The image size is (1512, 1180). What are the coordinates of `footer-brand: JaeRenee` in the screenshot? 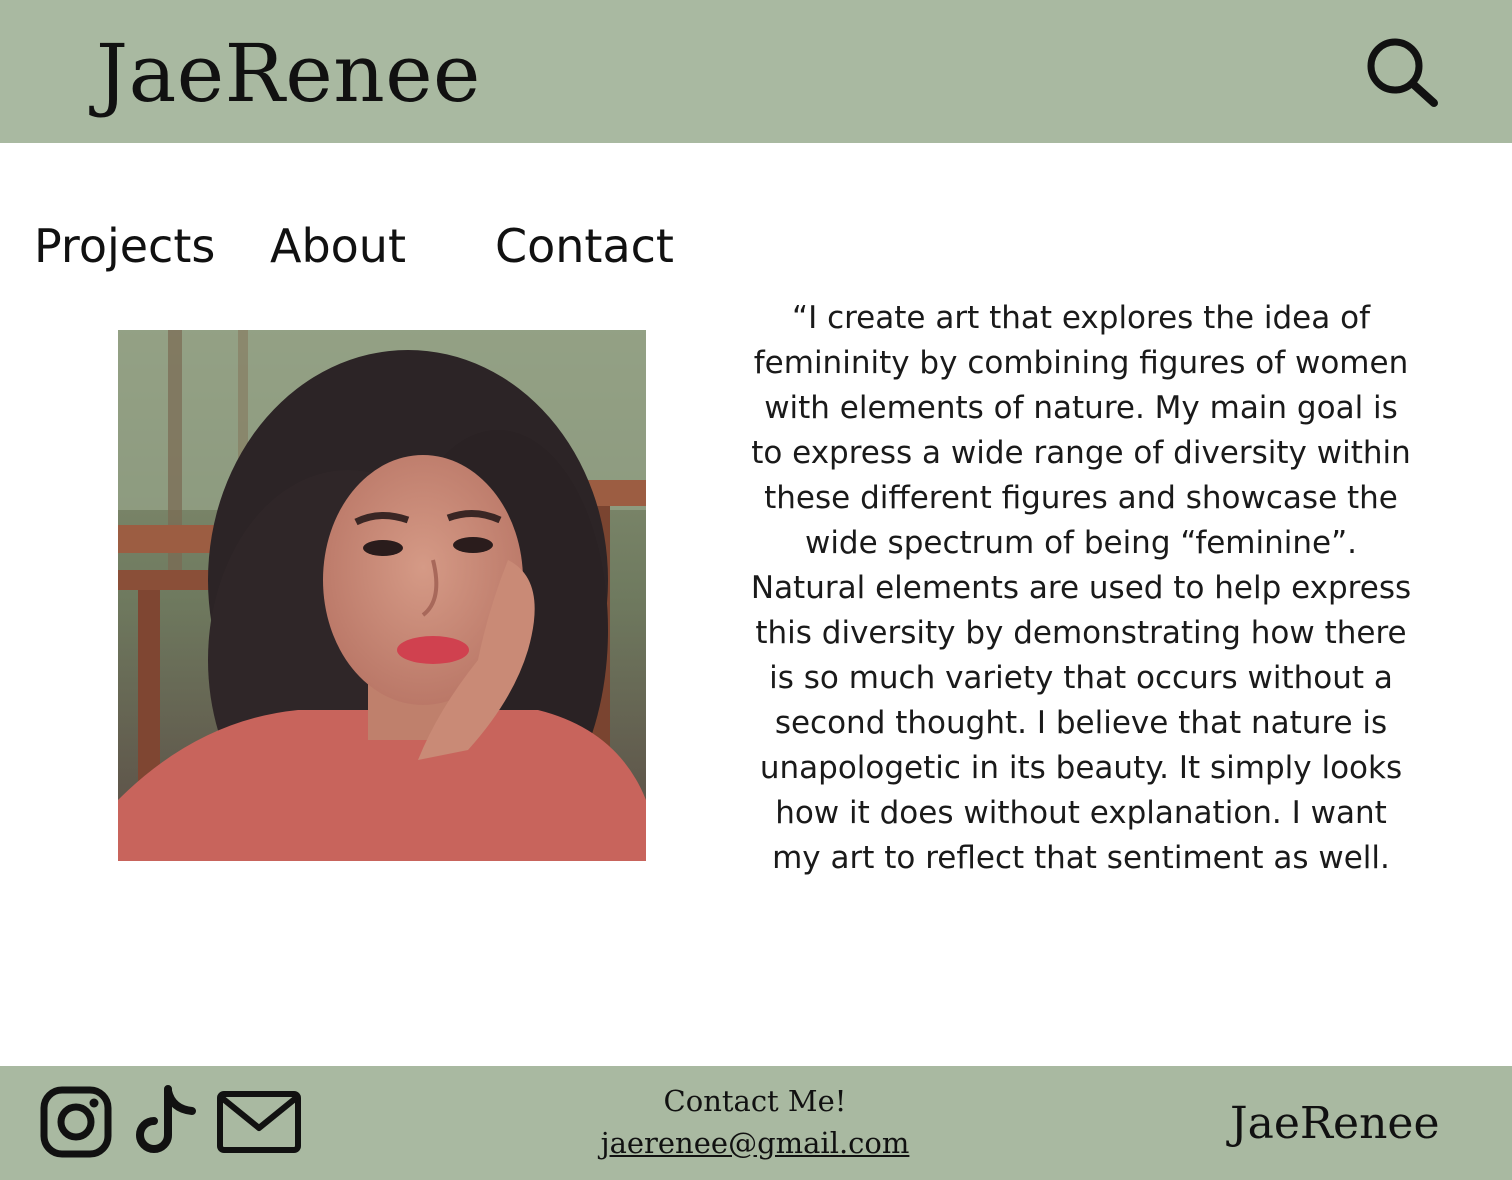 It's located at (1335, 1124).